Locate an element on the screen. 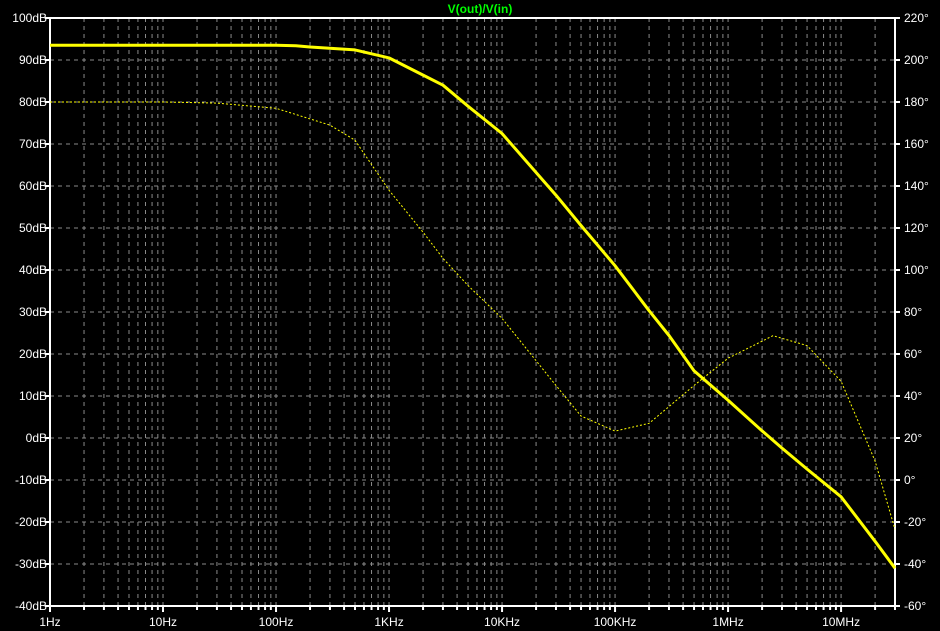 The height and width of the screenshot is (631, 940). y-left-tick-label: -20dB is located at coordinates (31, 522).